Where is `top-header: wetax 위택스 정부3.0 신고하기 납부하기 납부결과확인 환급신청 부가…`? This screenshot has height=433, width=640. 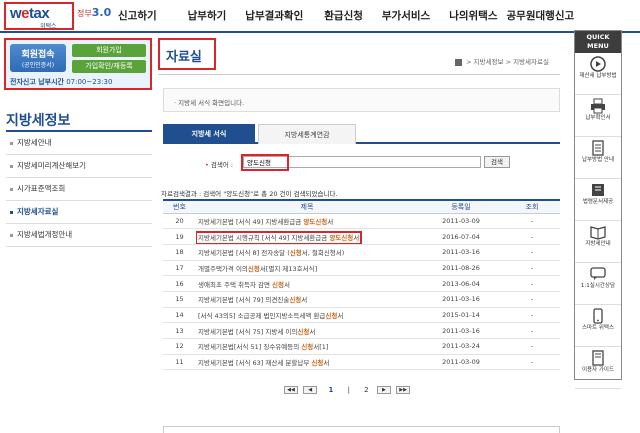
top-header: wetax 위택스 정부3.0 신고하기 납부하기 납부결과확인 환급신청 부가… is located at coordinates (320, 16).